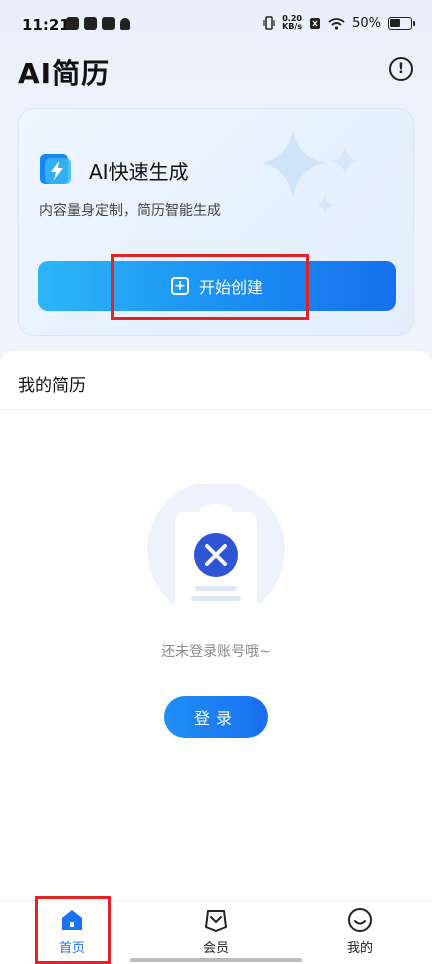  What do you see at coordinates (52, 386) in the screenshot?
I see `section-title: 我的简历` at bounding box center [52, 386].